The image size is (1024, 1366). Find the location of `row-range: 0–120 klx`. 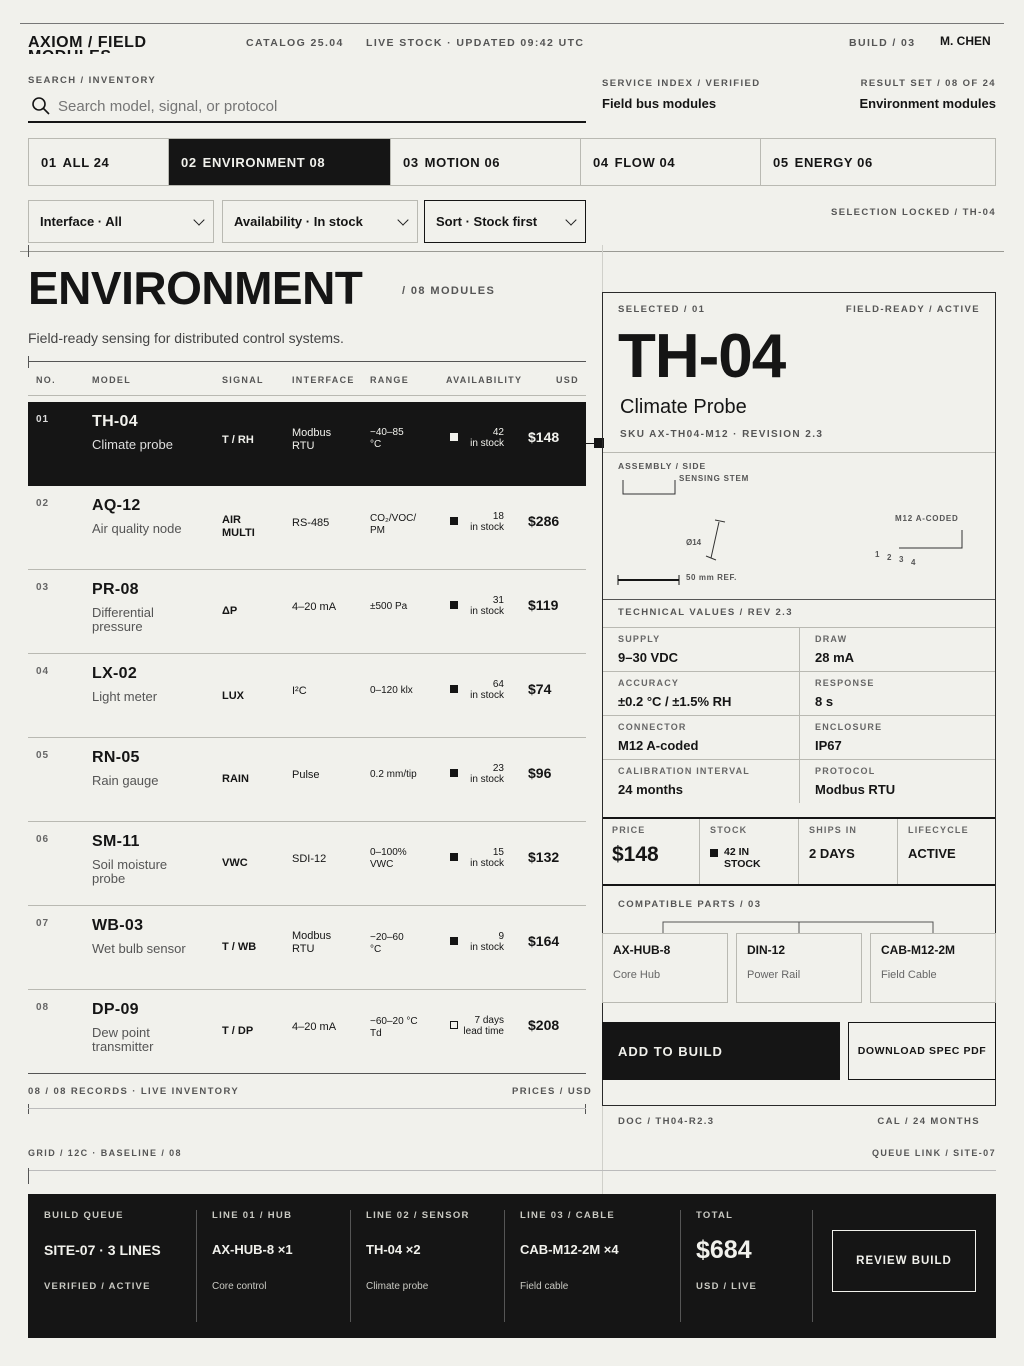

row-range: 0–120 klx is located at coordinates (391, 690).